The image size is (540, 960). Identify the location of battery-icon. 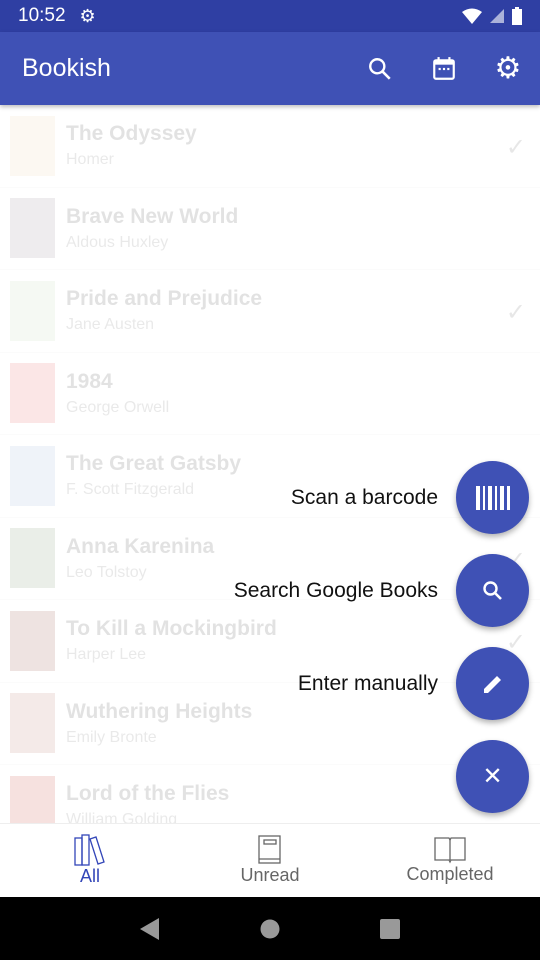
(517, 16).